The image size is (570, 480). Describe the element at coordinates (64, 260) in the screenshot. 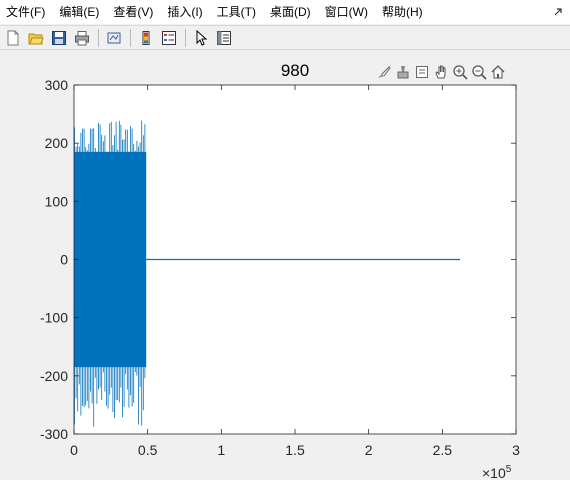

I see `y-tick-label: 0` at that location.